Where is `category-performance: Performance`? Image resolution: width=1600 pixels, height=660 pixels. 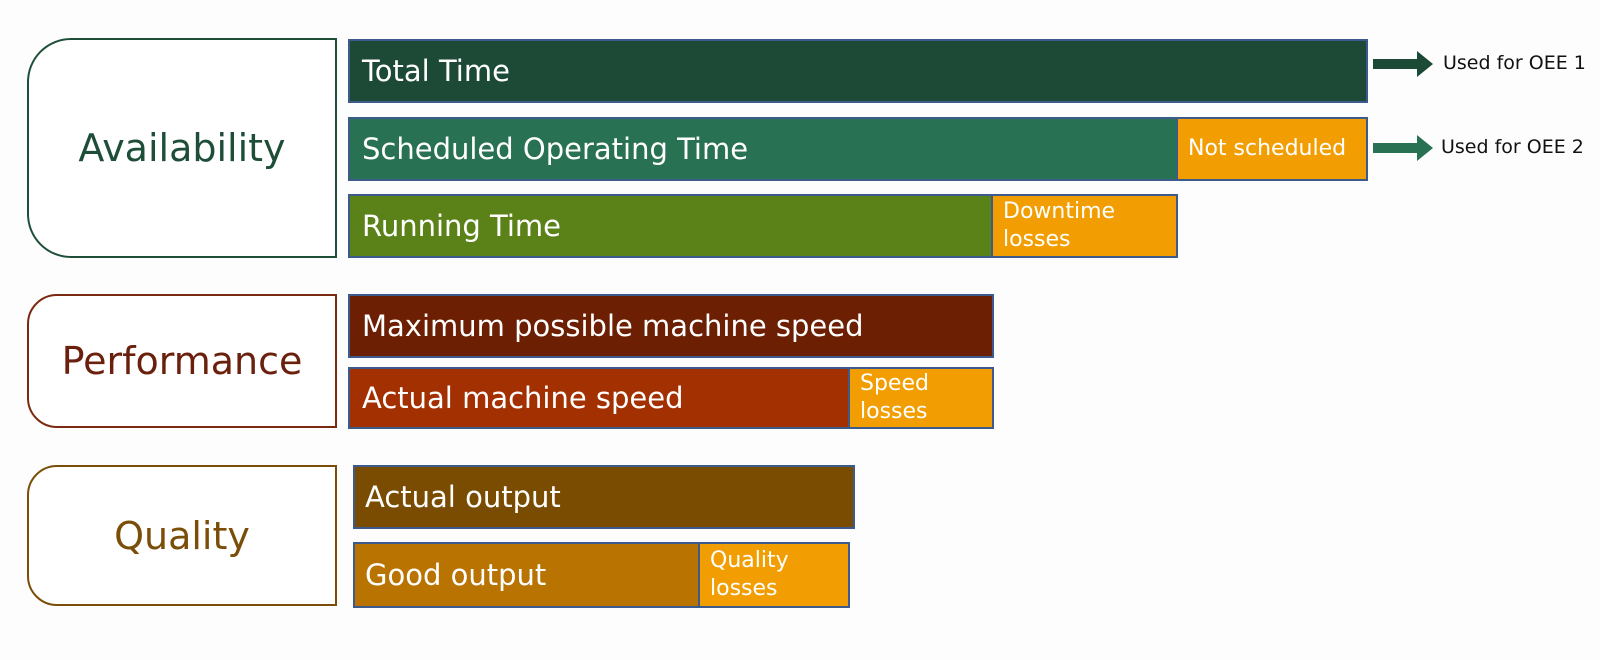 category-performance: Performance is located at coordinates (182, 361).